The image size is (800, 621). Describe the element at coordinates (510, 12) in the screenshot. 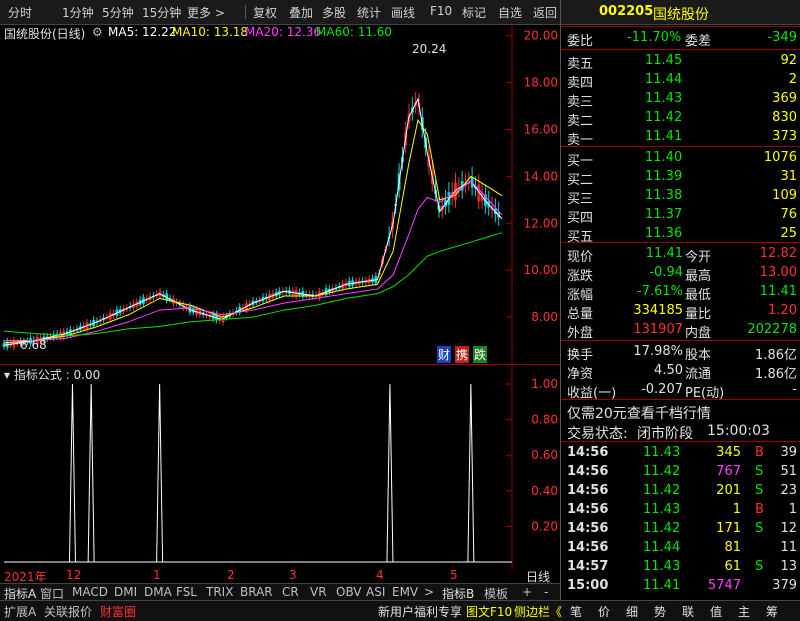

I see `toolbar-item-watchlist: 自选` at that location.